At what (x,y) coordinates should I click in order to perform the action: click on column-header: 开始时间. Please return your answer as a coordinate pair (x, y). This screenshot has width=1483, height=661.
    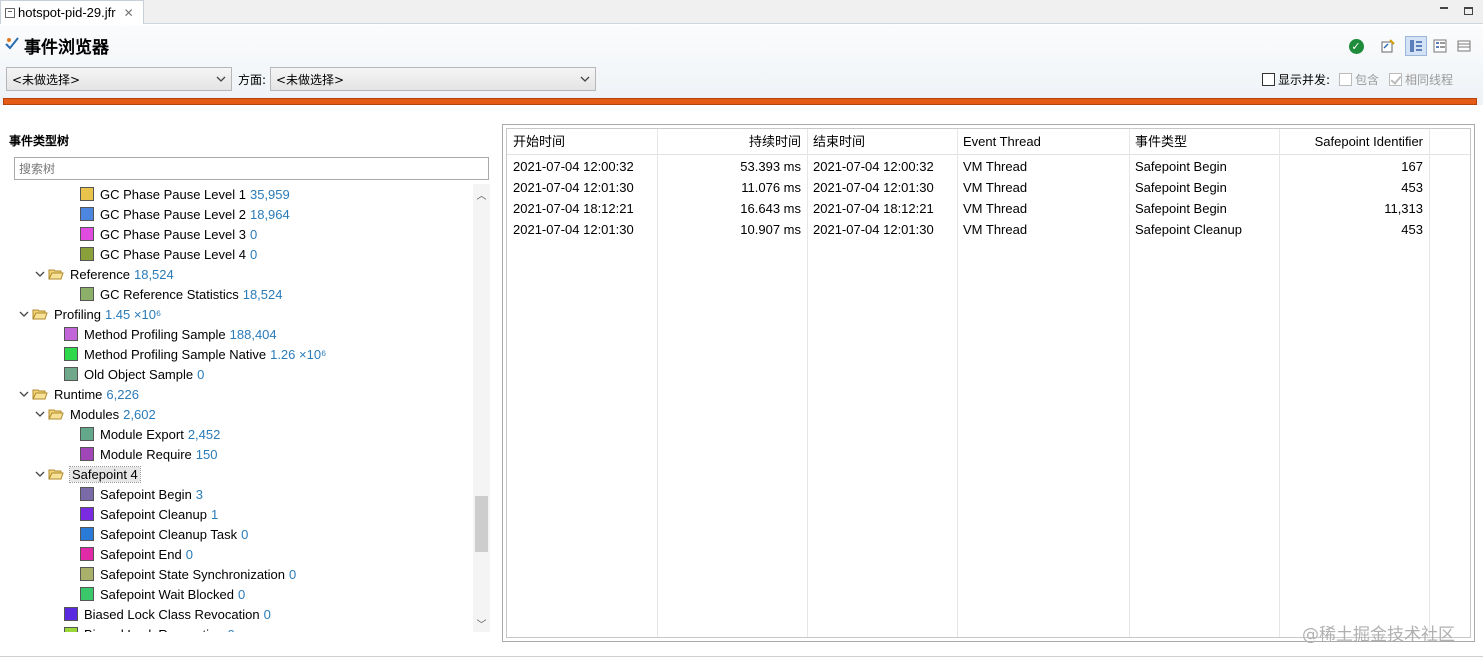
    Looking at the image, I should click on (582, 142).